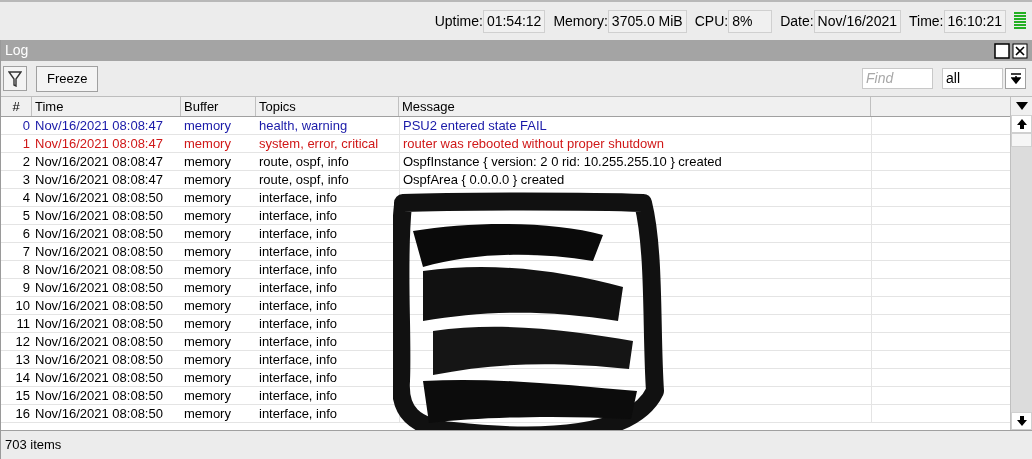  I want to click on filter-icon, so click(15, 78).